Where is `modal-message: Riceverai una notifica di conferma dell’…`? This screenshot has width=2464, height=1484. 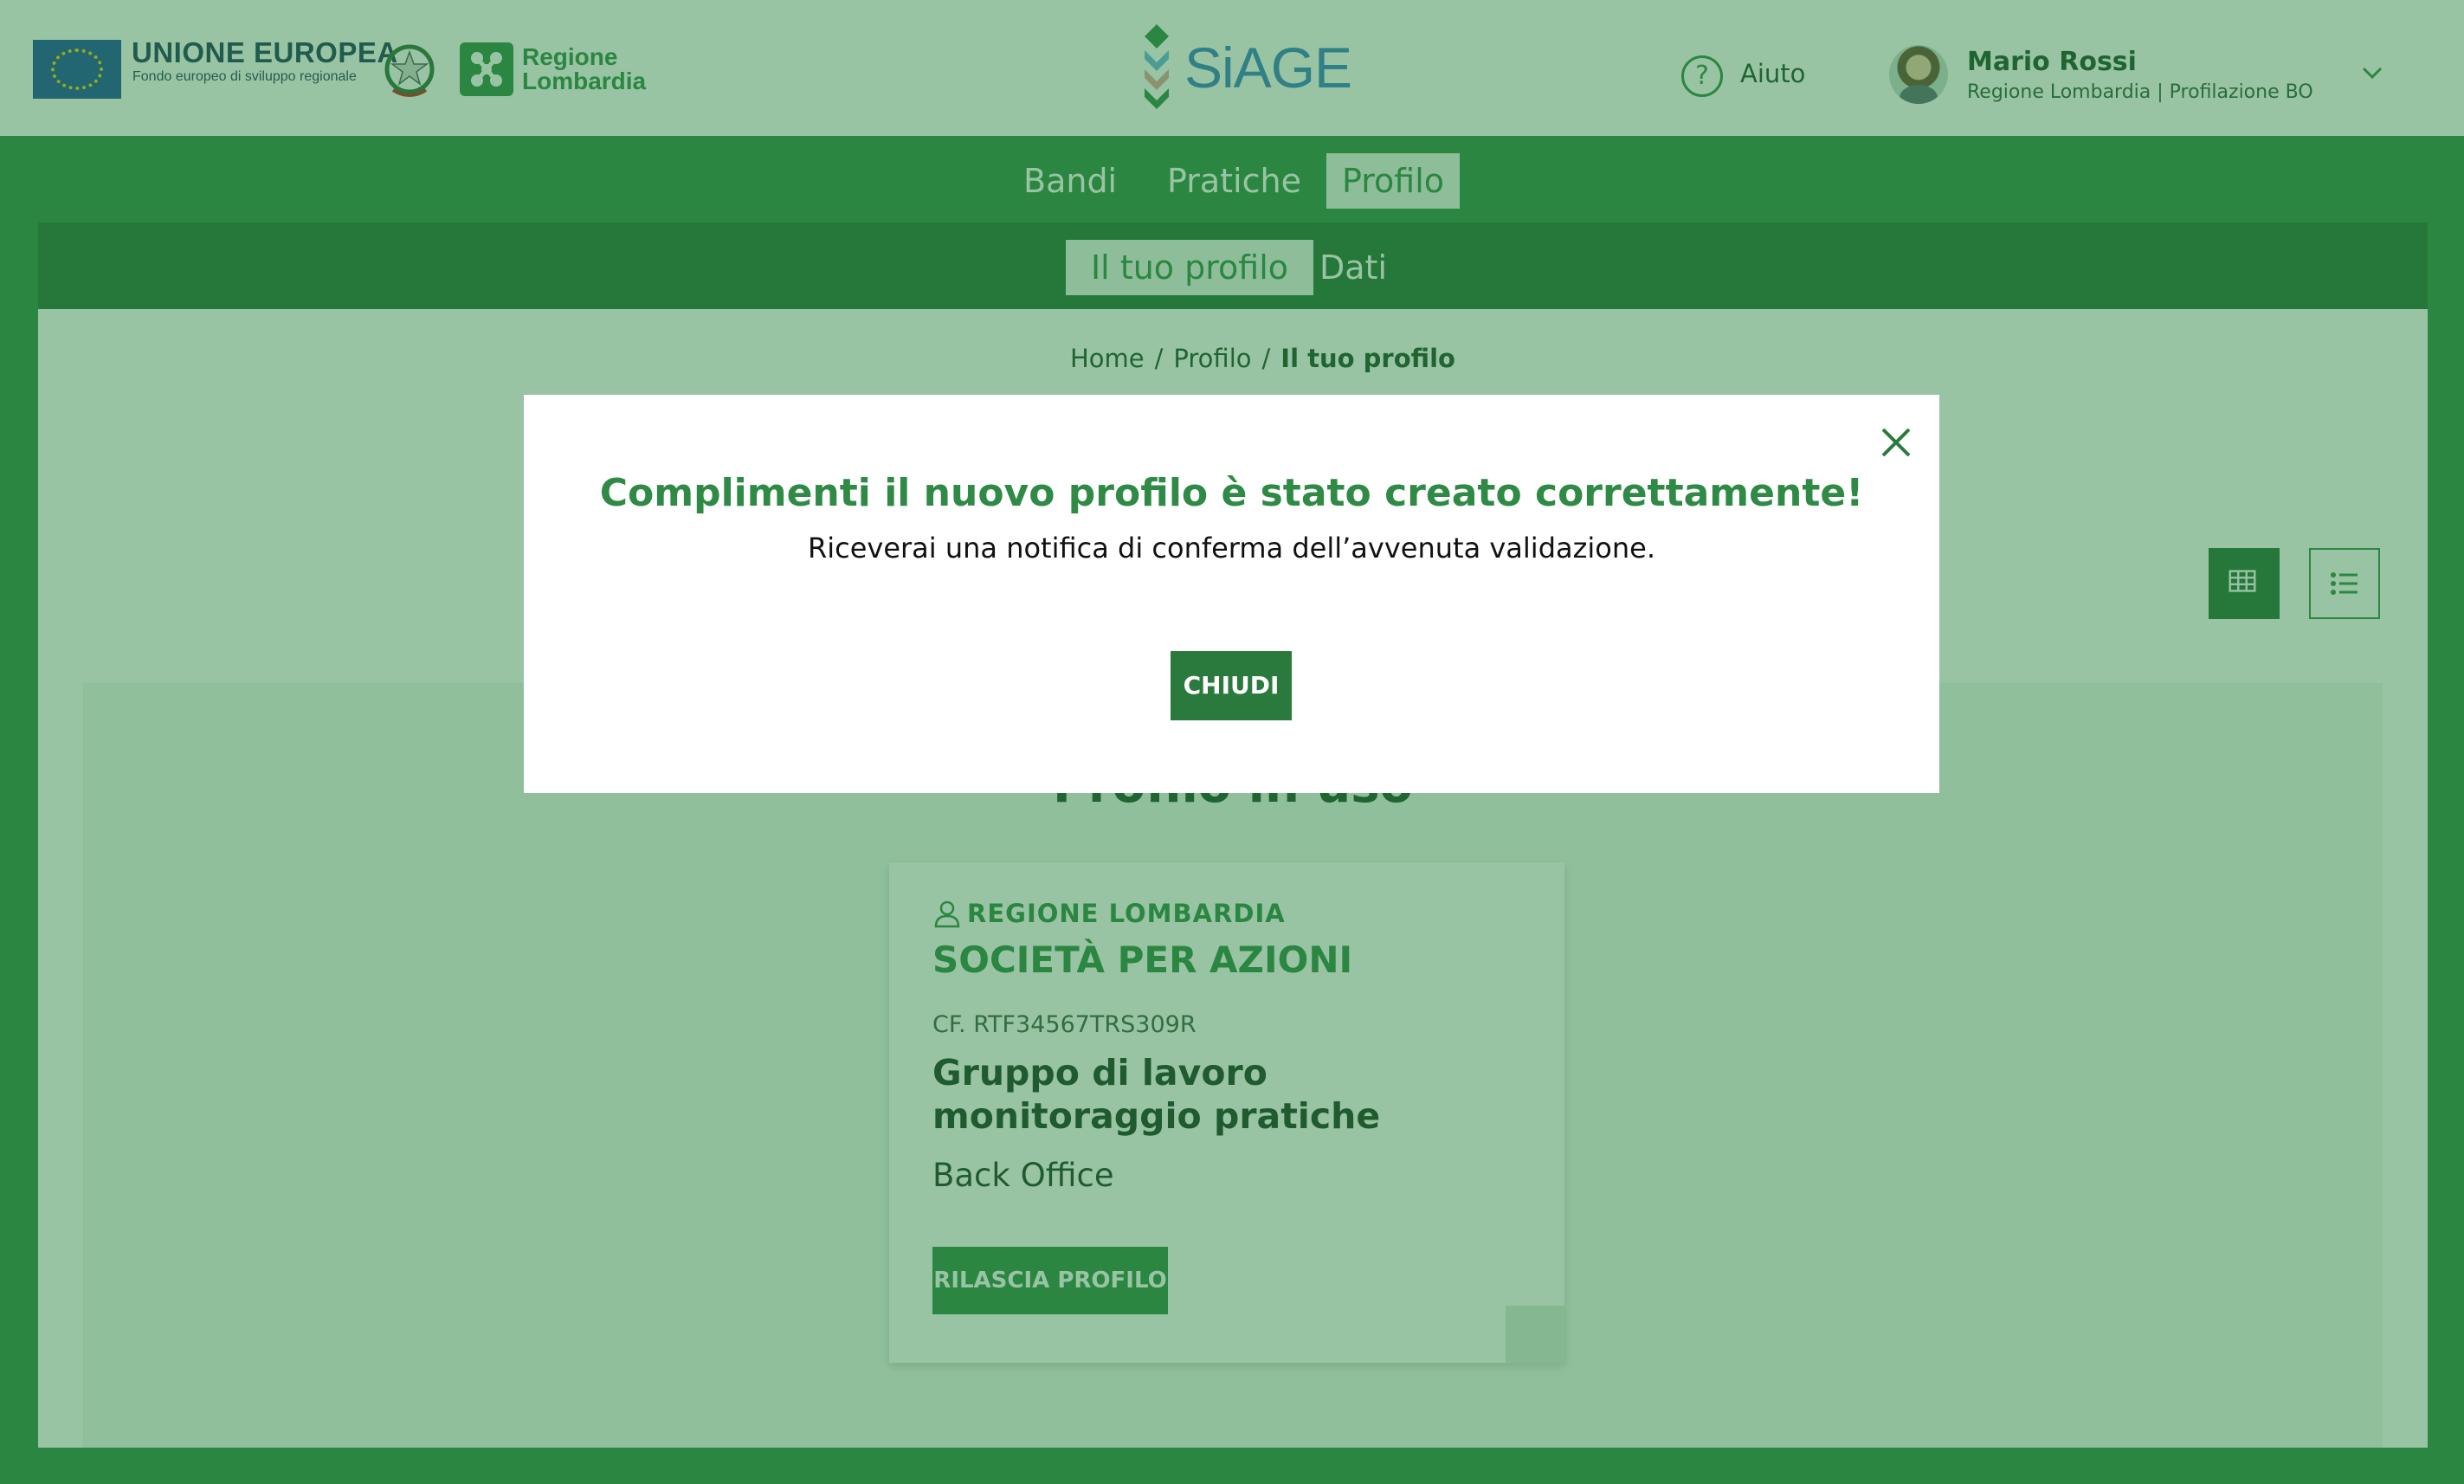 modal-message: Riceverai una notifica di conferma dell’… is located at coordinates (1231, 548).